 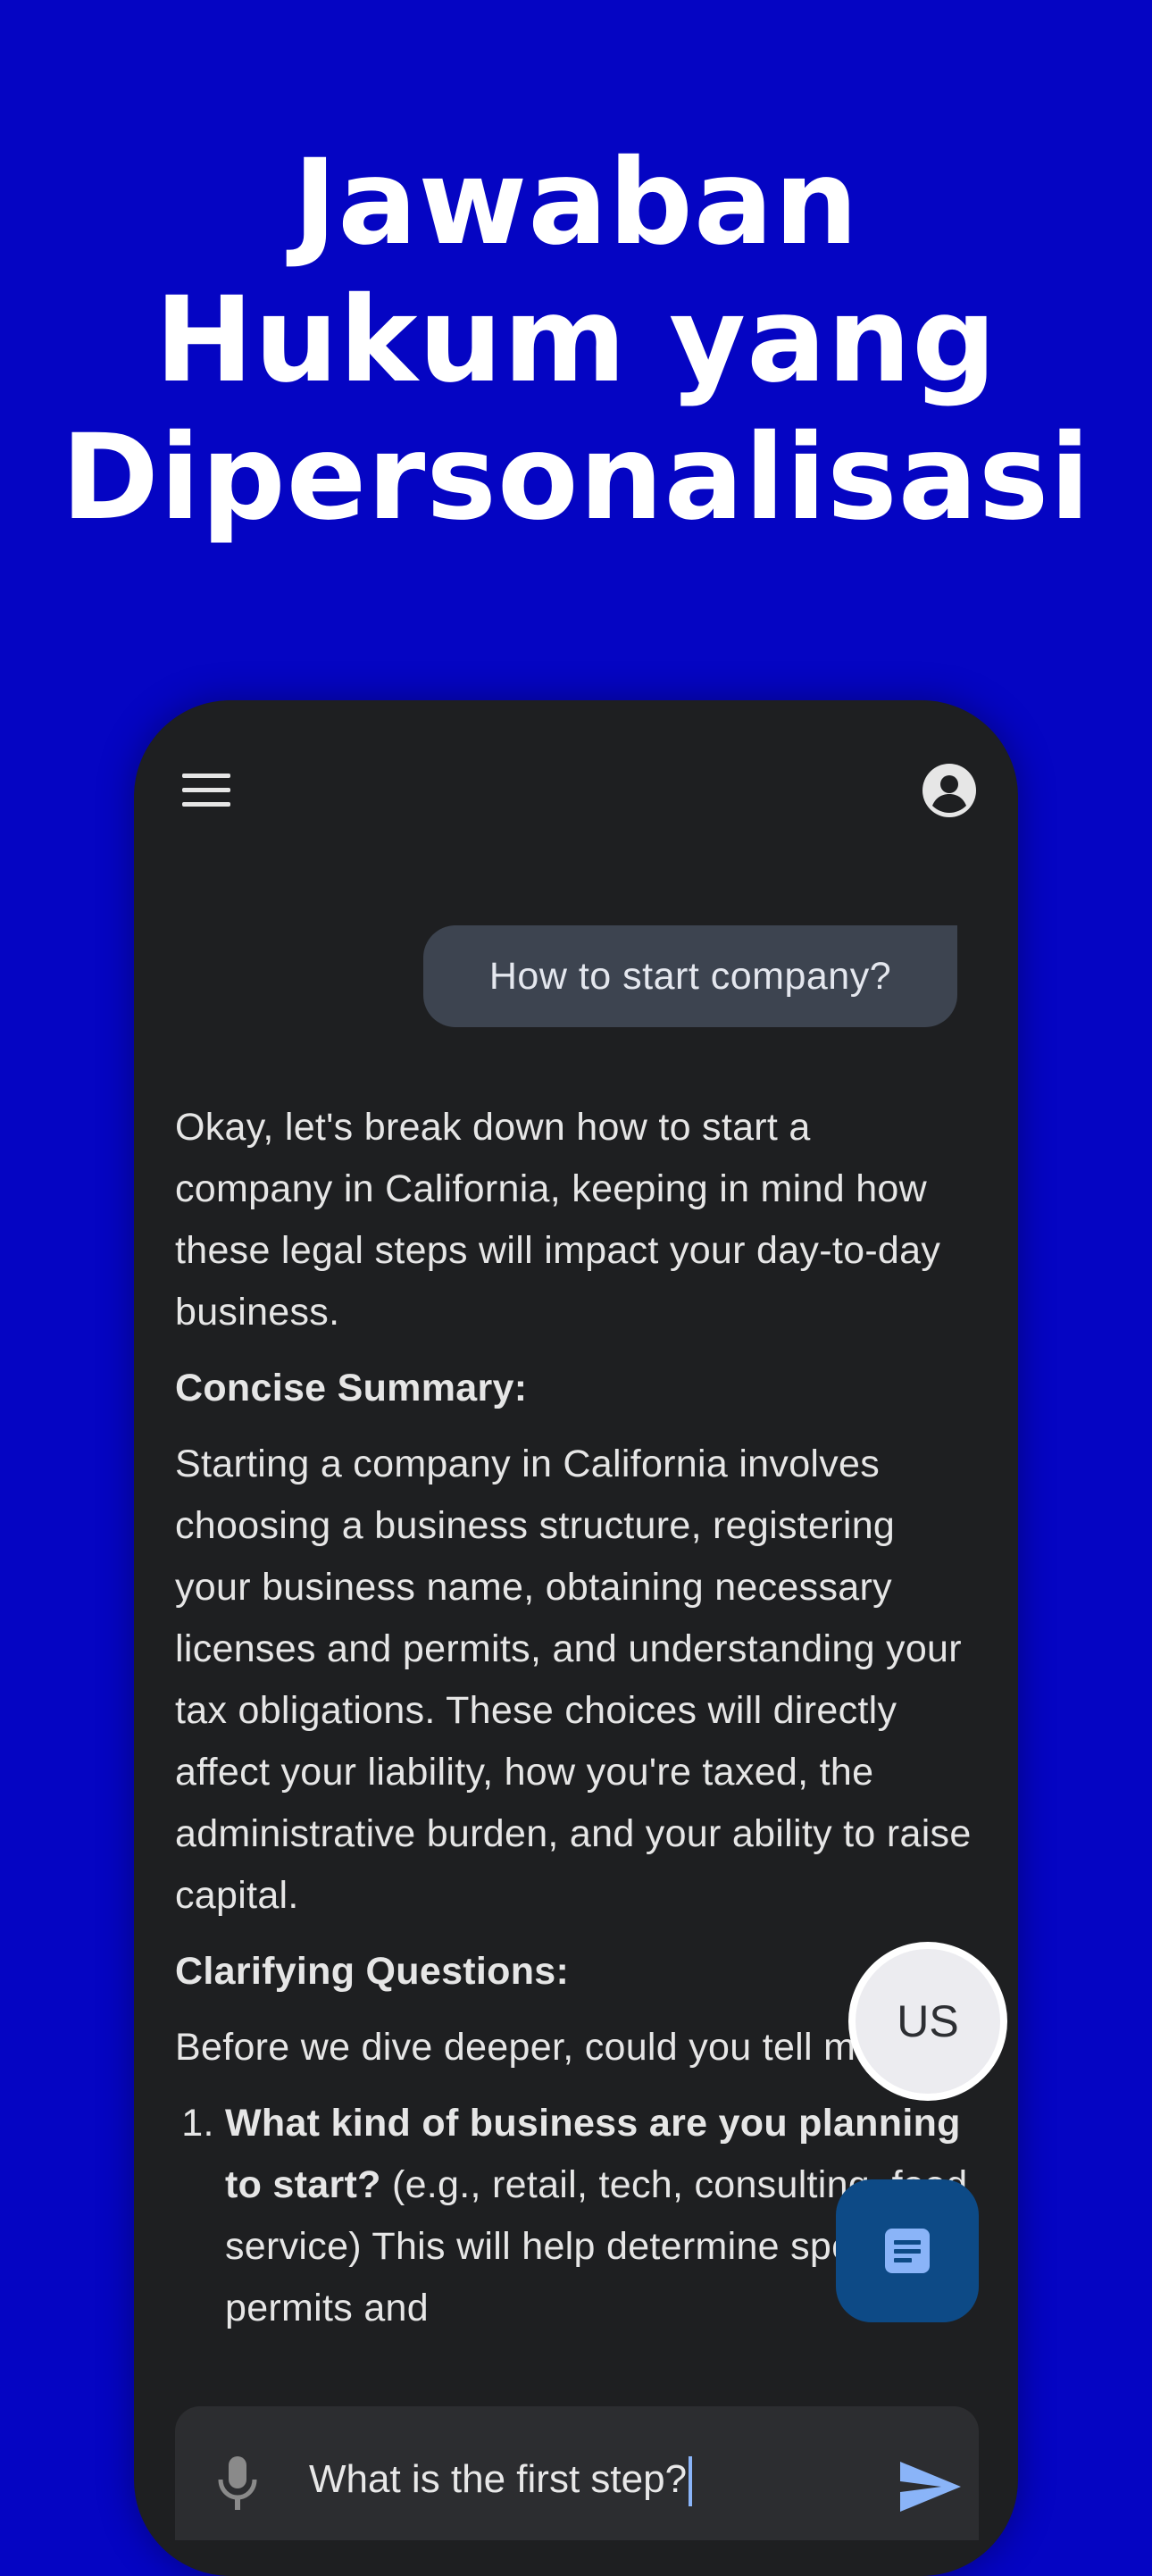 I want to click on message-input: What is the first step?, so click(x=501, y=2480).